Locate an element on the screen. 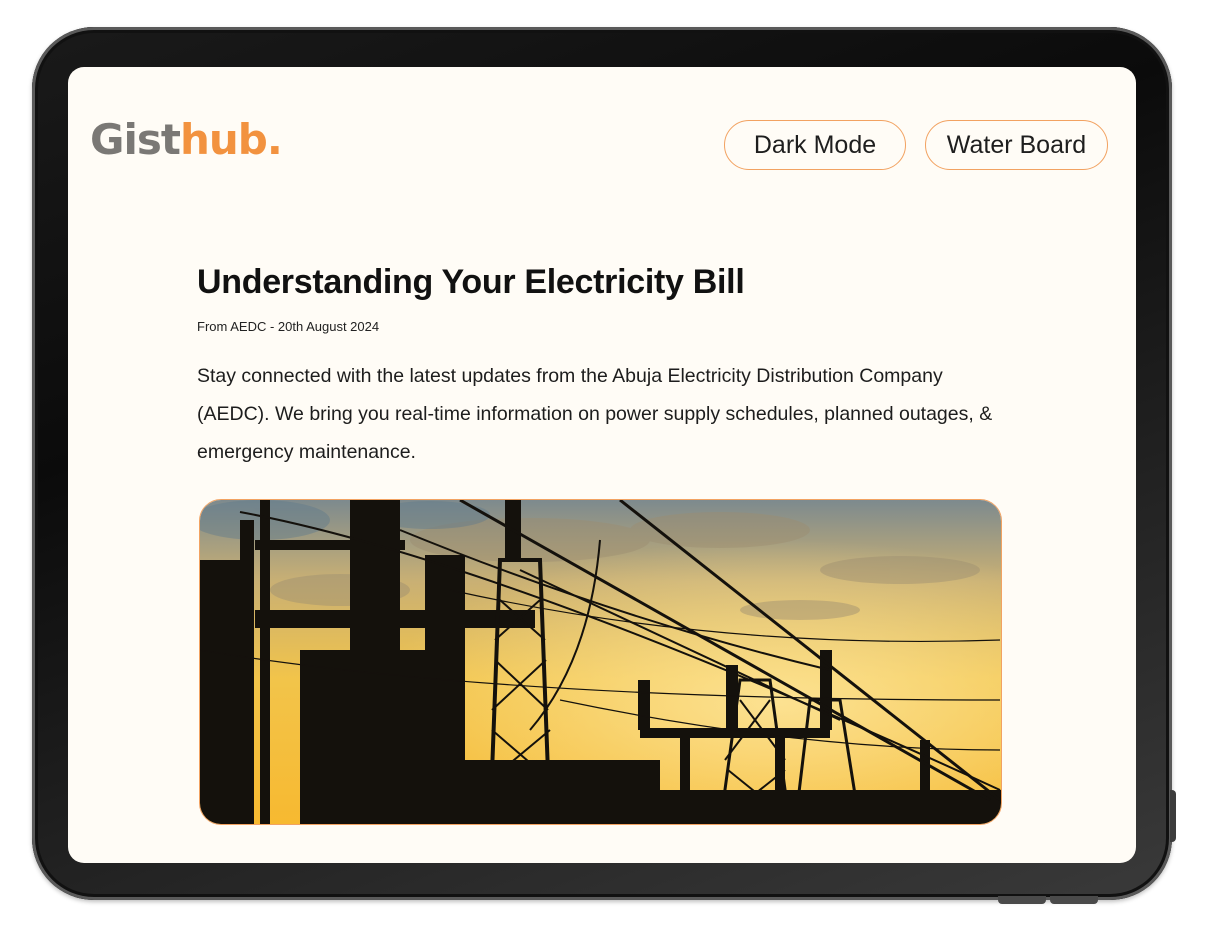  water-board-button: Water Board is located at coordinates (1016, 145).